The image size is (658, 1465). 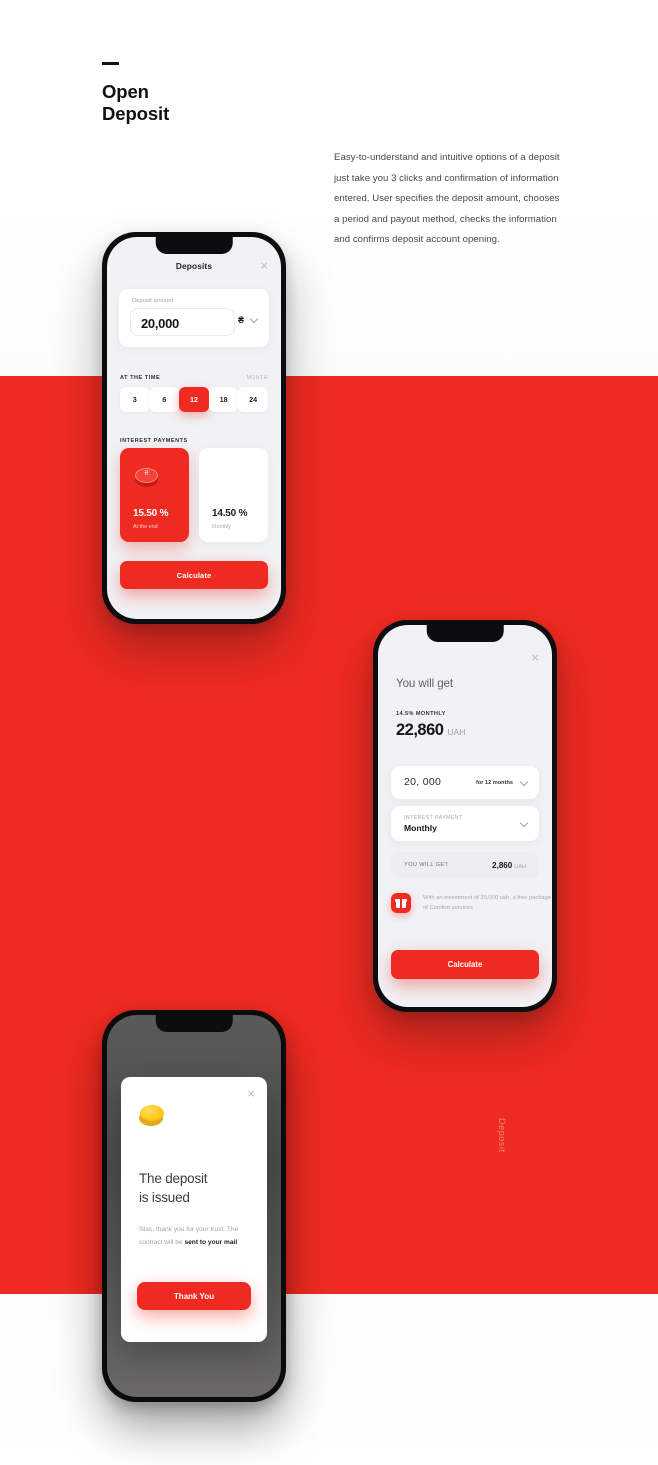 What do you see at coordinates (494, 783) in the screenshot?
I see `period-value: for 12 months` at bounding box center [494, 783].